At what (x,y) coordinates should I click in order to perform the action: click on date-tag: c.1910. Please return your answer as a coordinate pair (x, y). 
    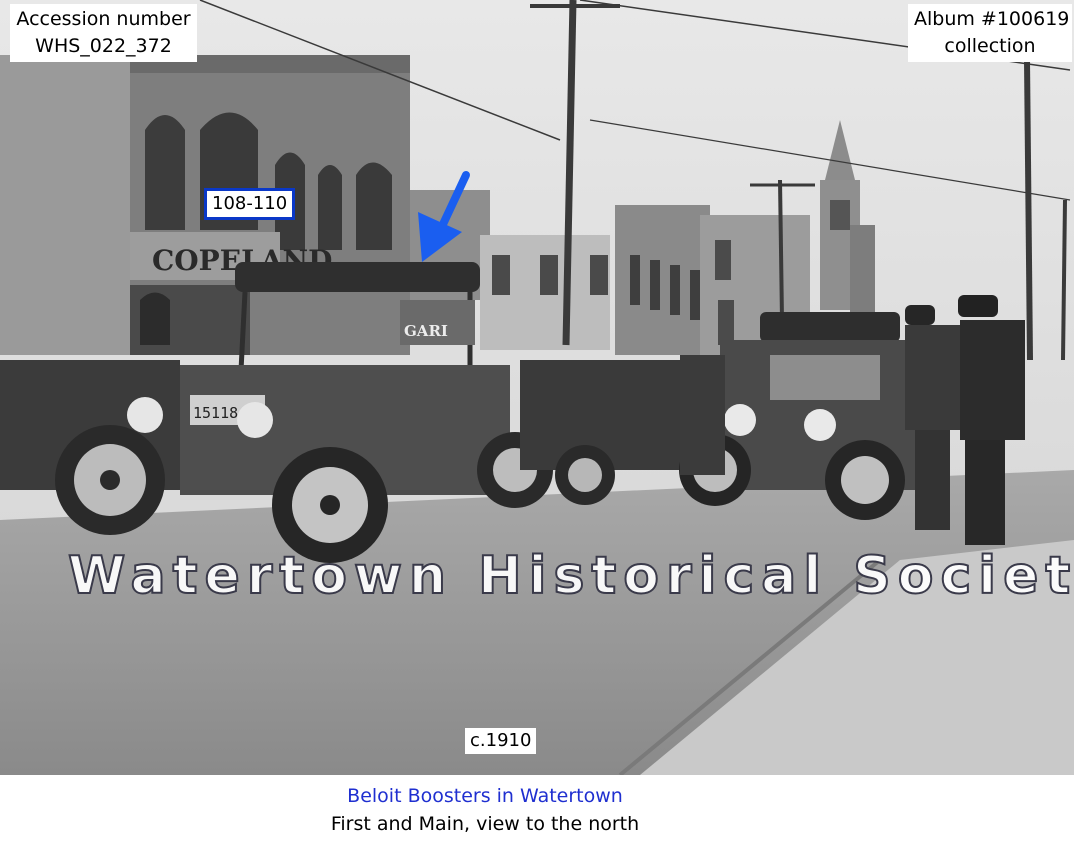
    Looking at the image, I should click on (501, 741).